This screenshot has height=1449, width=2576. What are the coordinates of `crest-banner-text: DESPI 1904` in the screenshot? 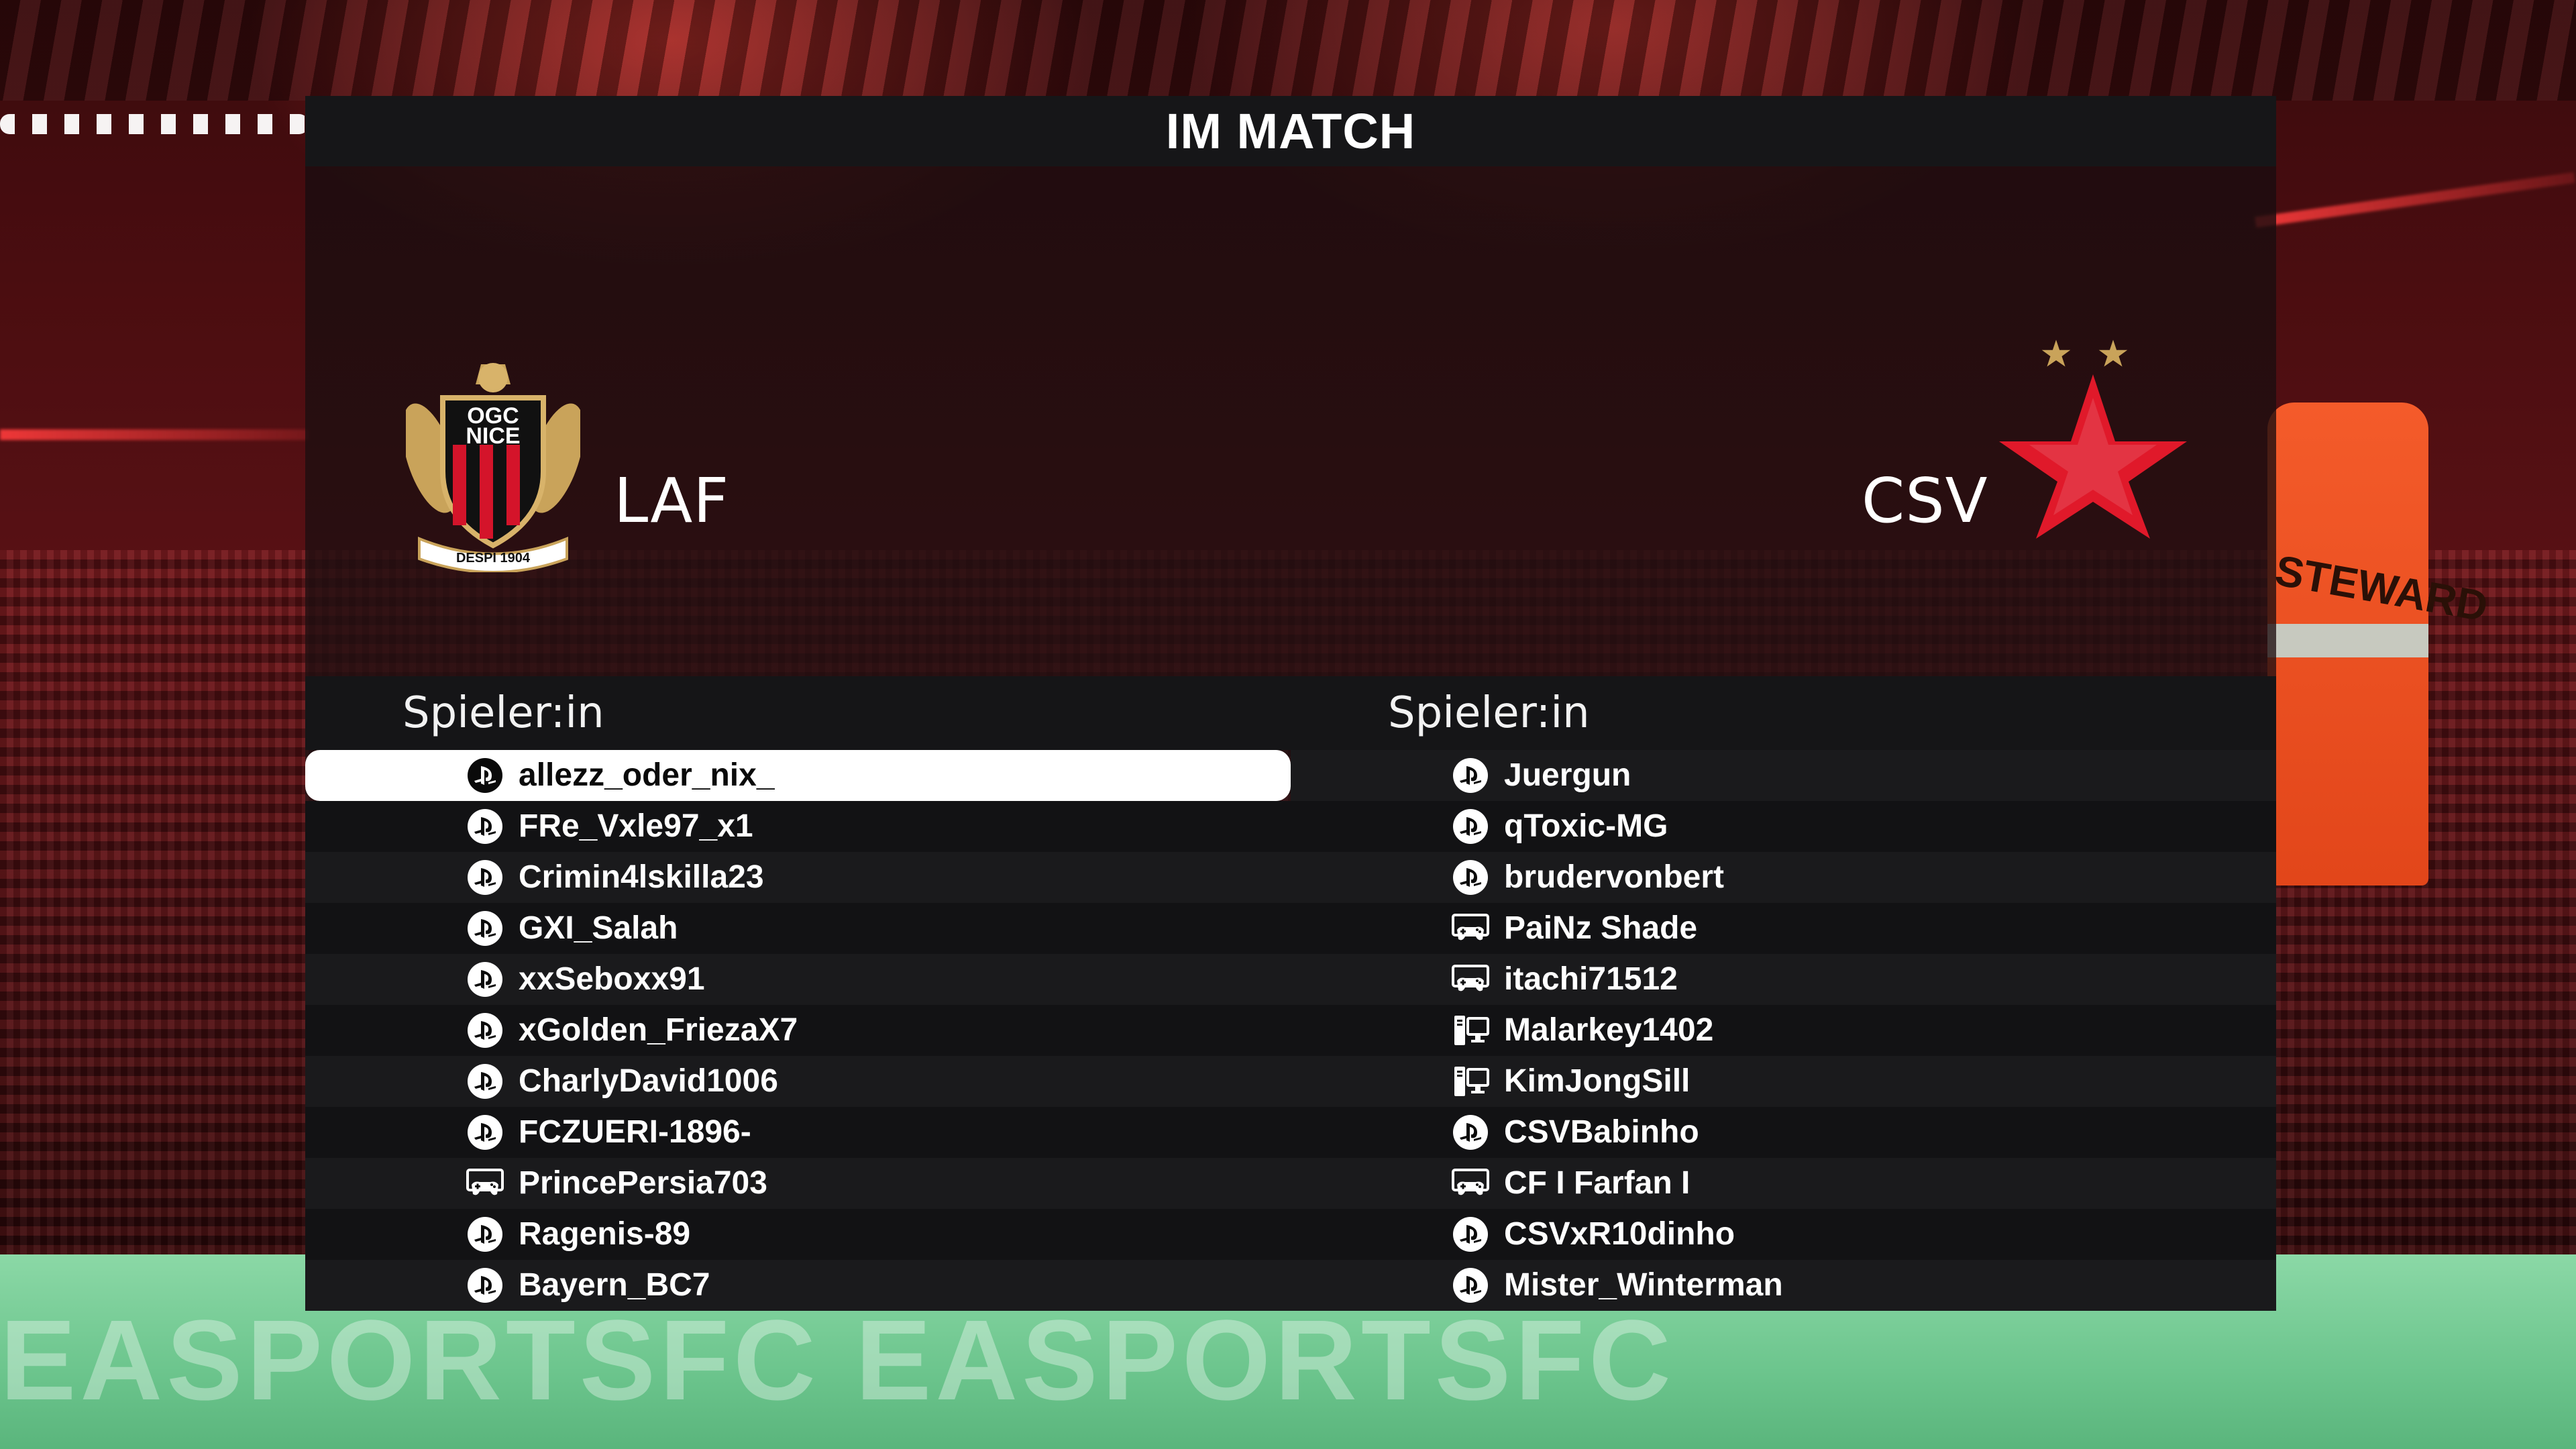 It's located at (493, 558).